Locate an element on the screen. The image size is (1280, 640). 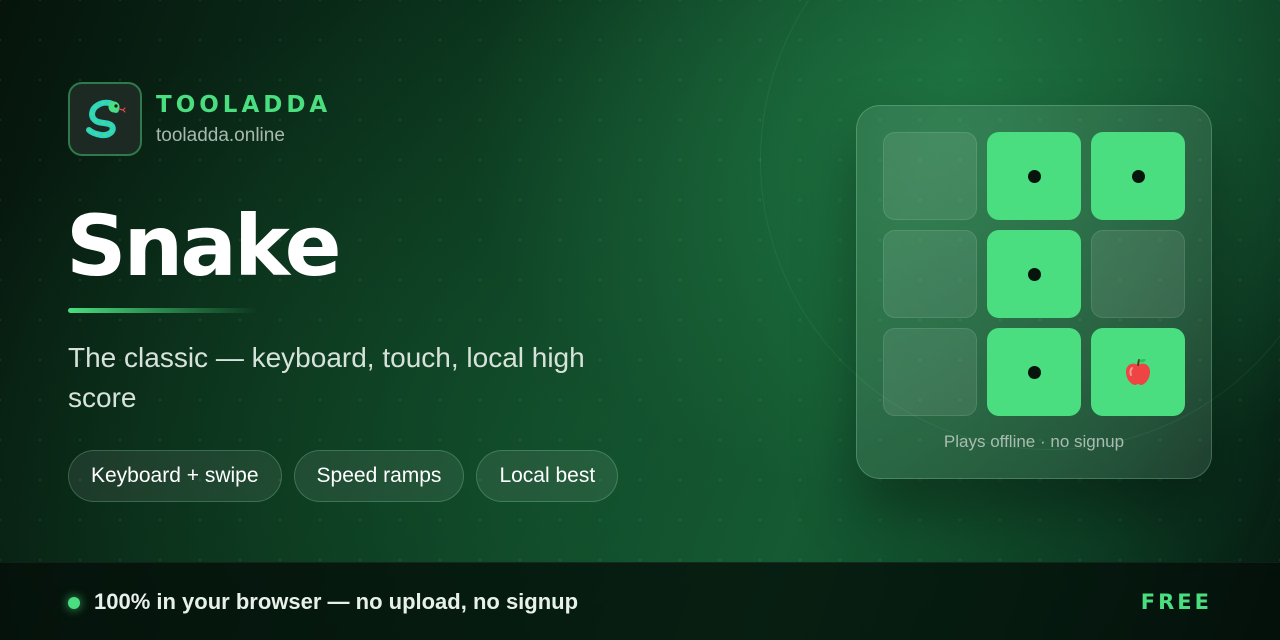
game-preview-grid is located at coordinates (1034, 274).